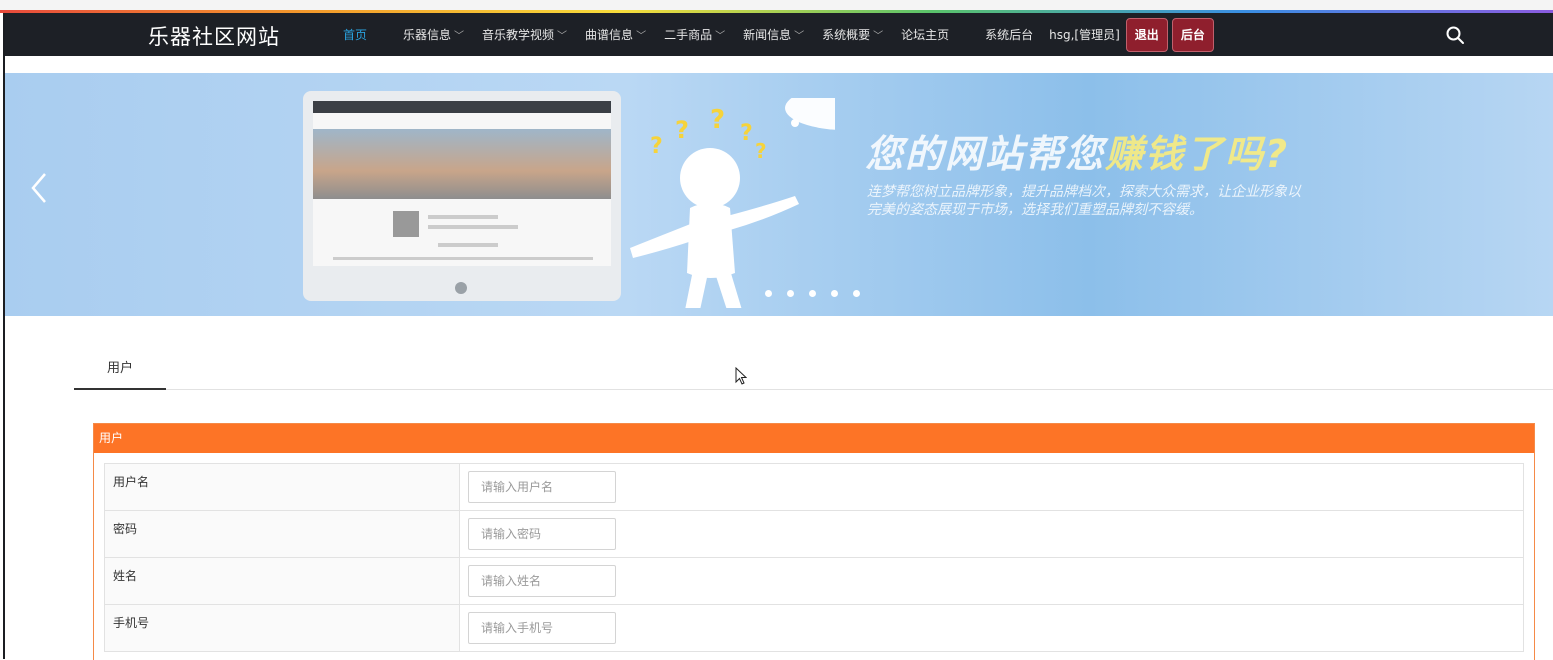 The width and height of the screenshot is (1553, 660). Describe the element at coordinates (925, 34) in the screenshot. I see `nav-item-forum: 论坛主页` at that location.